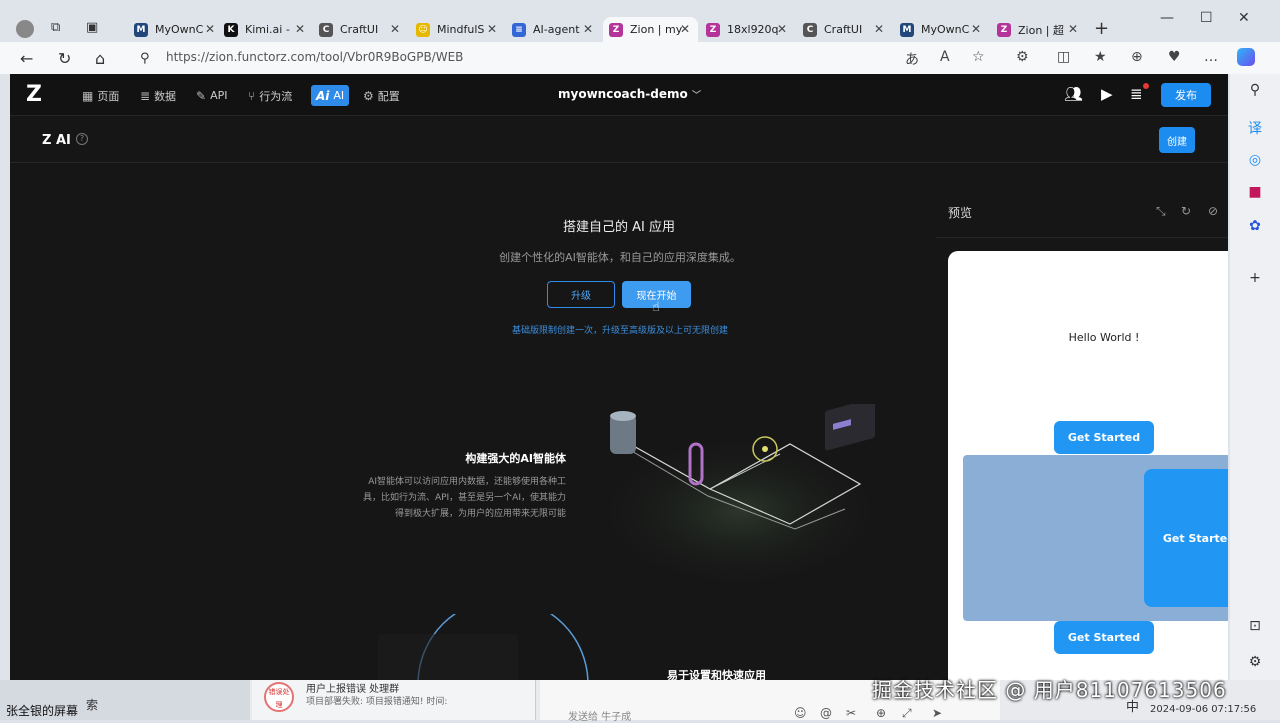  What do you see at coordinates (1203, 709) in the screenshot?
I see `clock: 2024-09-06 07:17:56` at bounding box center [1203, 709].